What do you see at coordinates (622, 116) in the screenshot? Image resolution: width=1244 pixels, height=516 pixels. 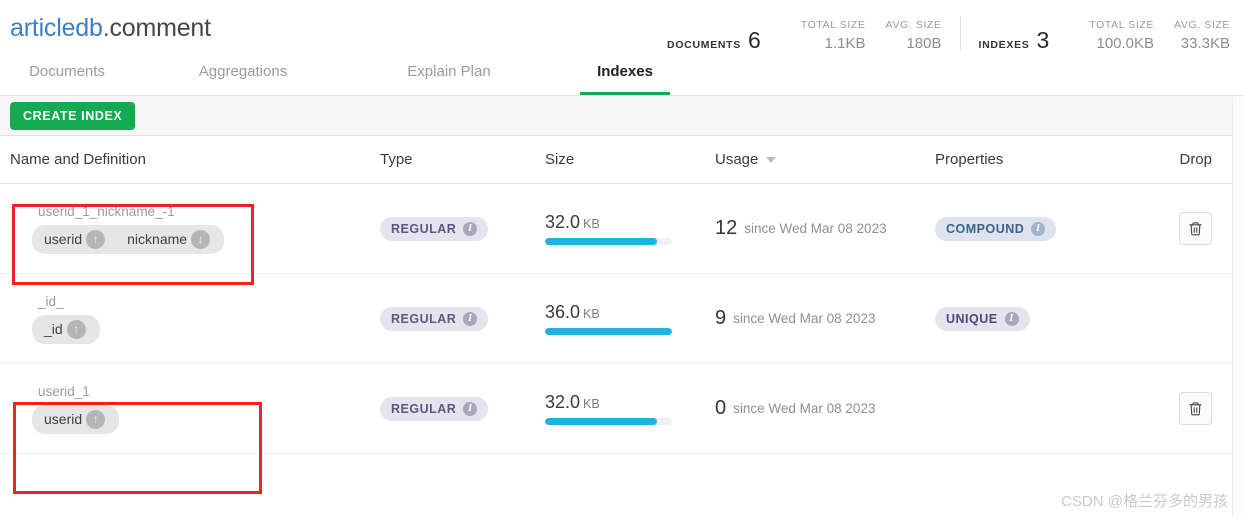 I see `indexes-toolbar: Create Index` at bounding box center [622, 116].